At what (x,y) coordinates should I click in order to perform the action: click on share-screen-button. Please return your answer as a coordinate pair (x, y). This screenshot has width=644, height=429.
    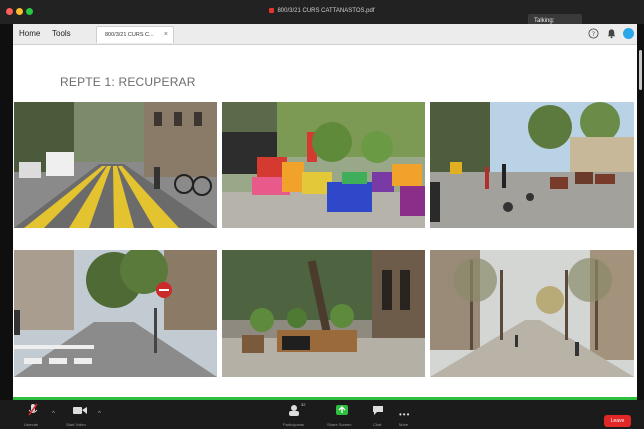
    Looking at the image, I should click on (342, 412).